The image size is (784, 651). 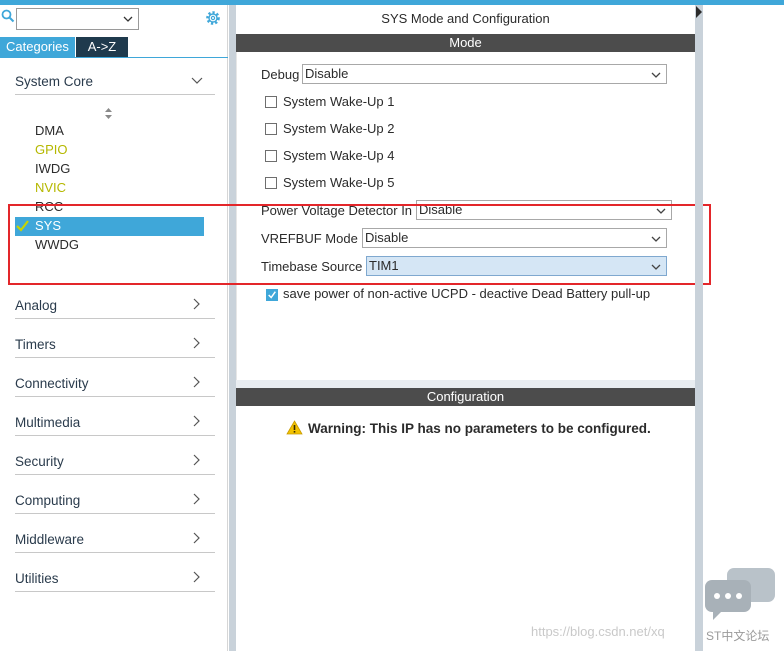 What do you see at coordinates (339, 182) in the screenshot?
I see `wakeup-5-label: System Wake-Up 5` at bounding box center [339, 182].